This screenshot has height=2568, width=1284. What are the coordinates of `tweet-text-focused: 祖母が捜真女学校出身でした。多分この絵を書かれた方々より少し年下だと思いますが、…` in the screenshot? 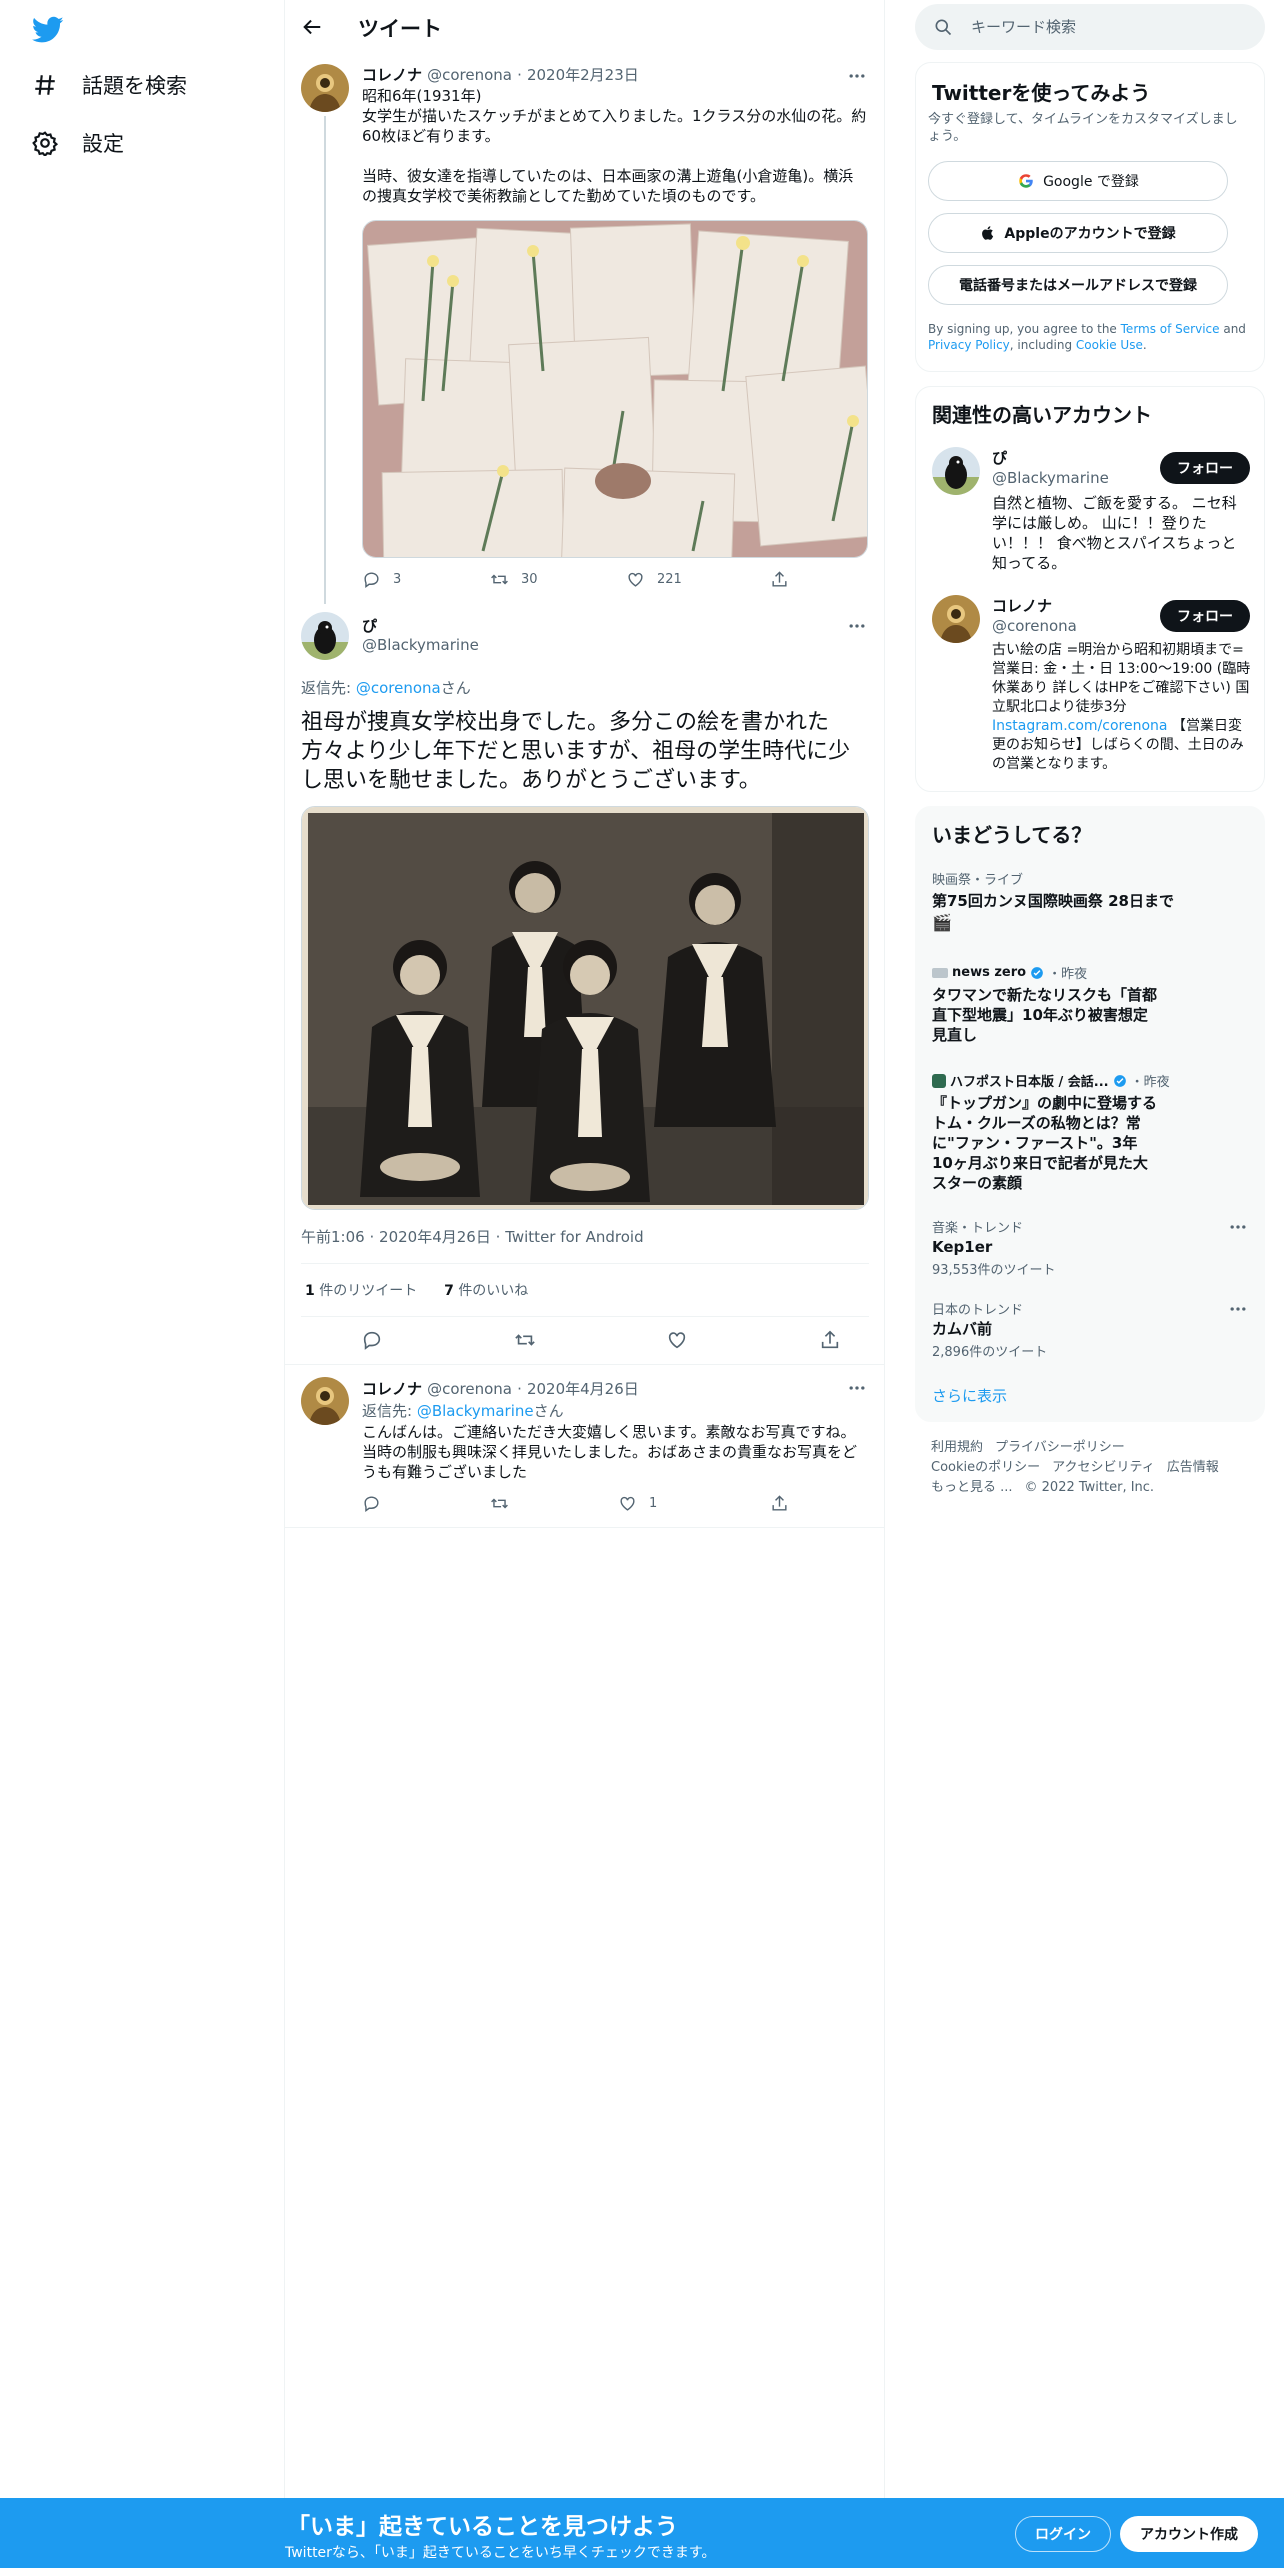 It's located at (576, 751).